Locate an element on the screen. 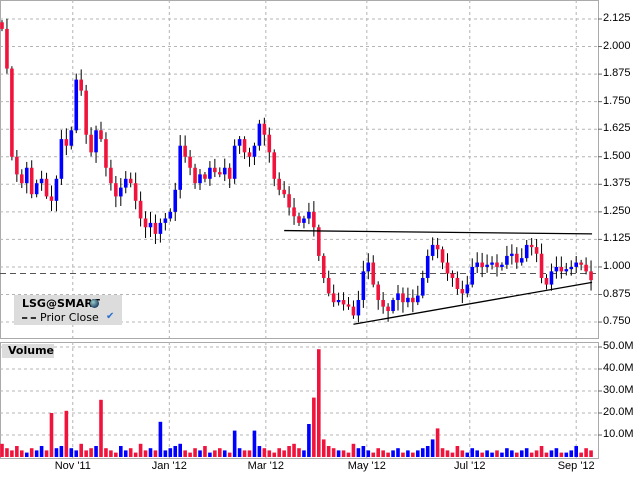  legend-prior-close: Prior Close is located at coordinates (60, 317).